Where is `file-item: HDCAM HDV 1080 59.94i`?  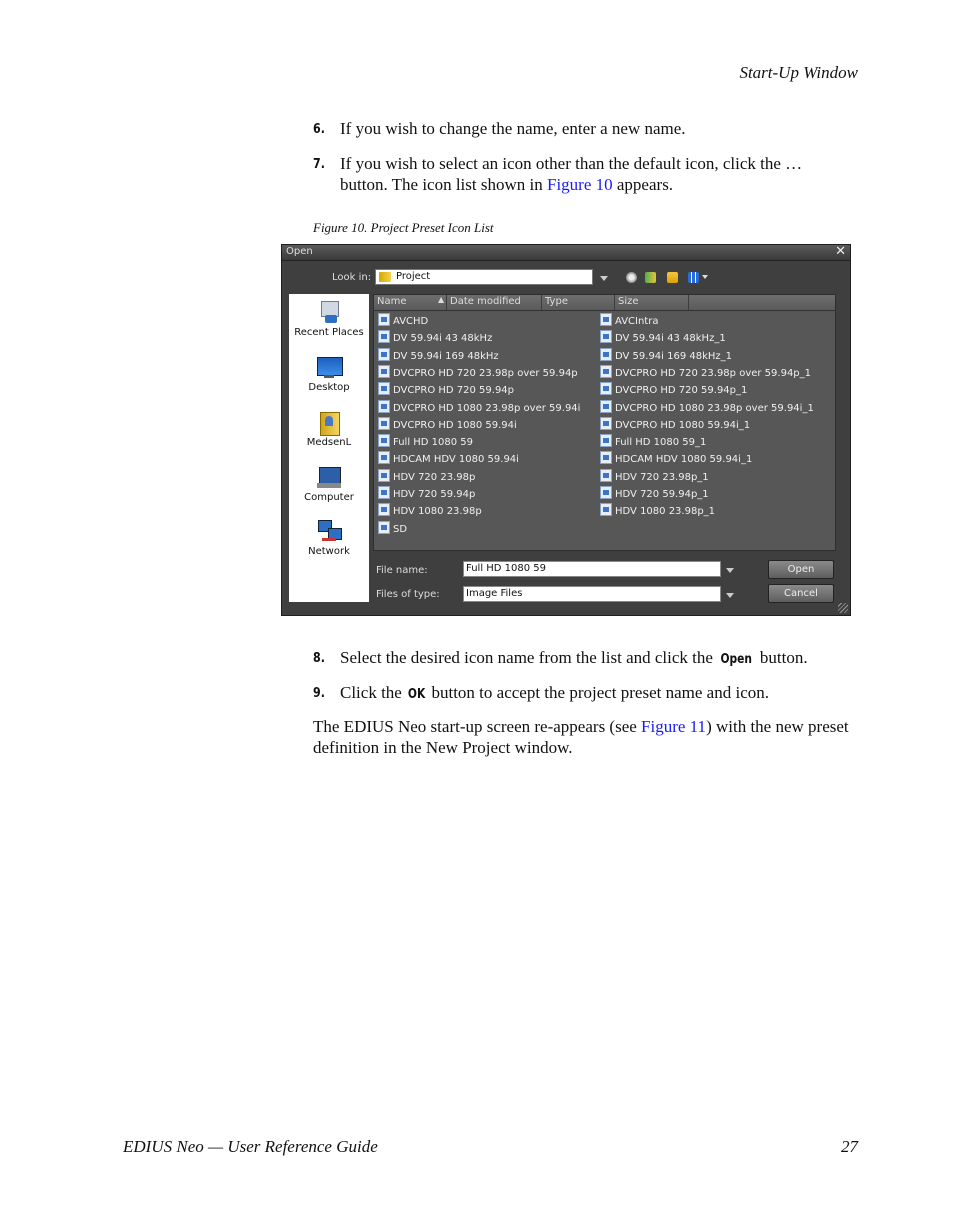 file-item: HDCAM HDV 1080 59.94i is located at coordinates (448, 459).